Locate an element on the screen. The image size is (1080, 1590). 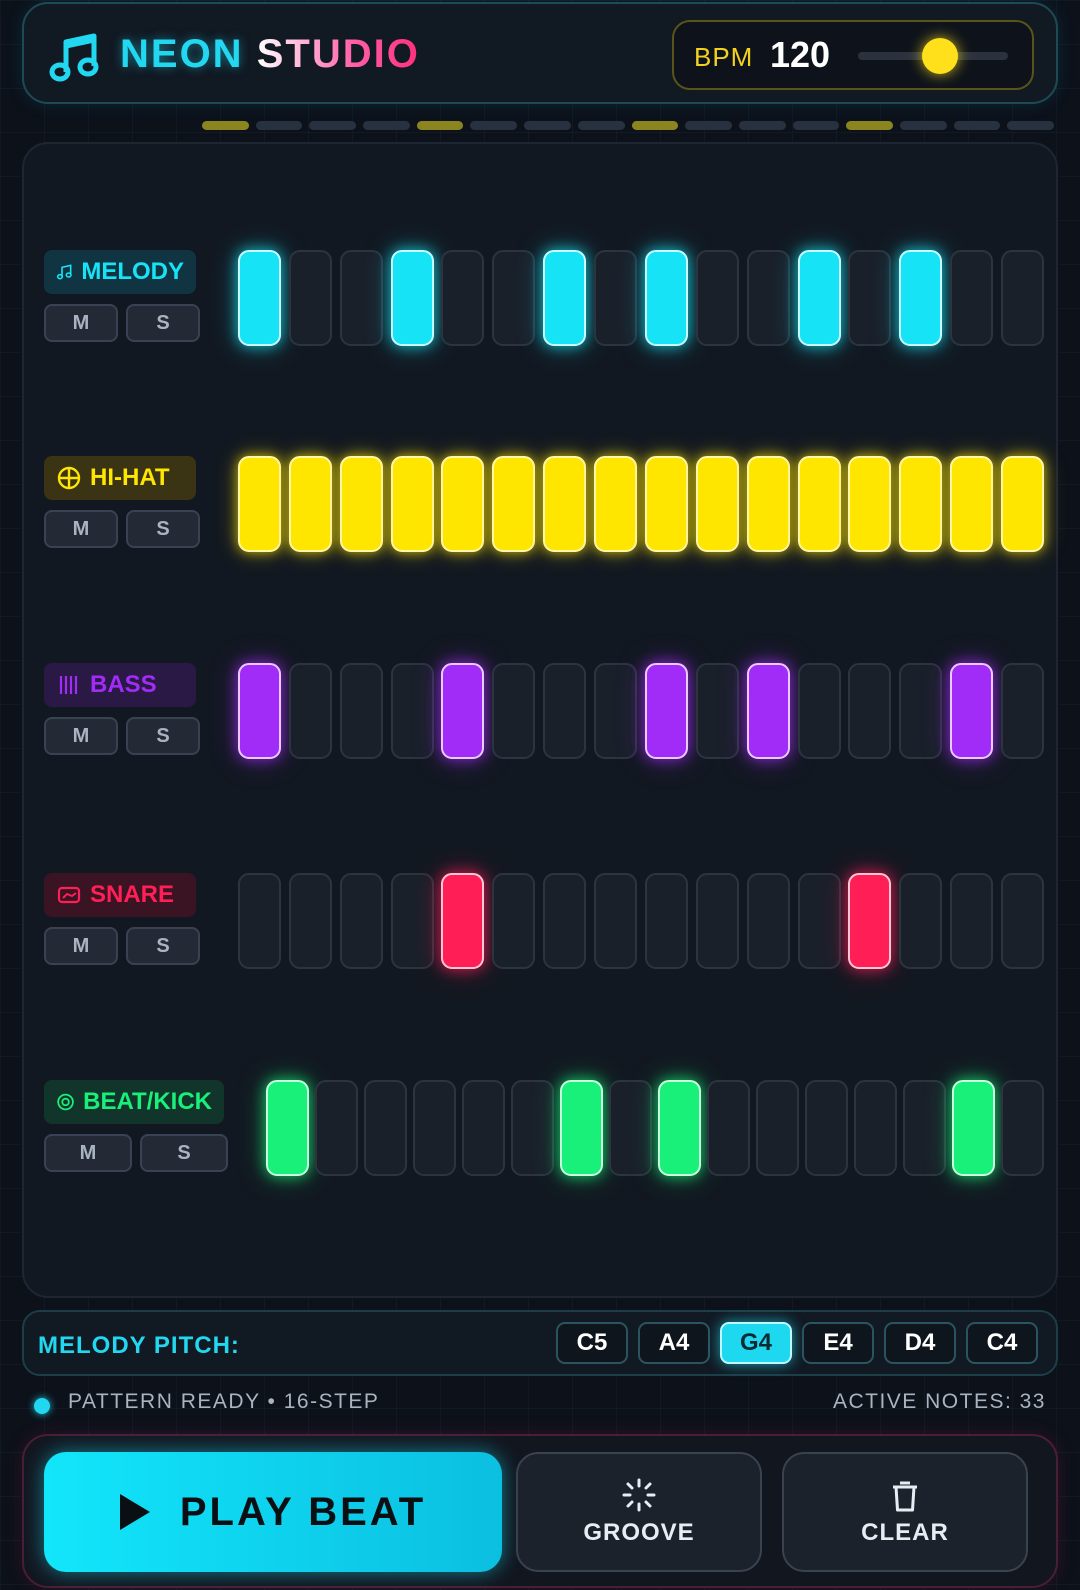
pitch-option-c5: C5 is located at coordinates (592, 1343).